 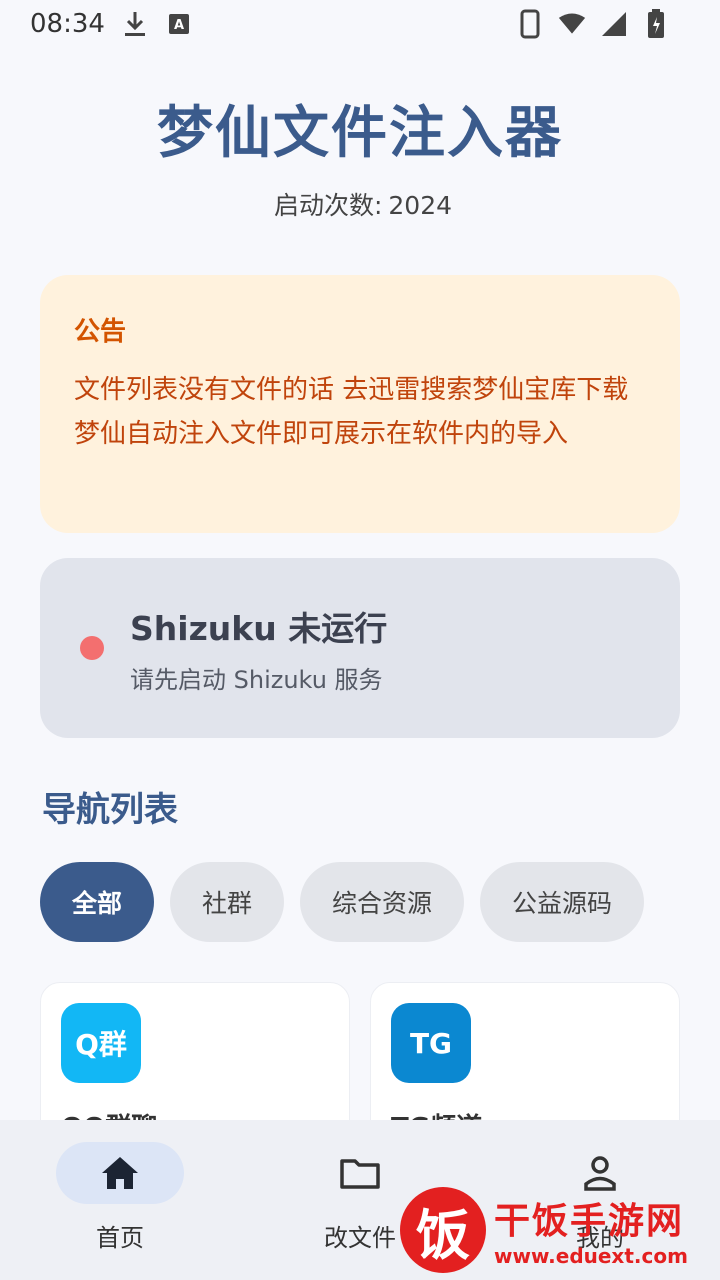 What do you see at coordinates (614, 24) in the screenshot?
I see `signal-icon` at bounding box center [614, 24].